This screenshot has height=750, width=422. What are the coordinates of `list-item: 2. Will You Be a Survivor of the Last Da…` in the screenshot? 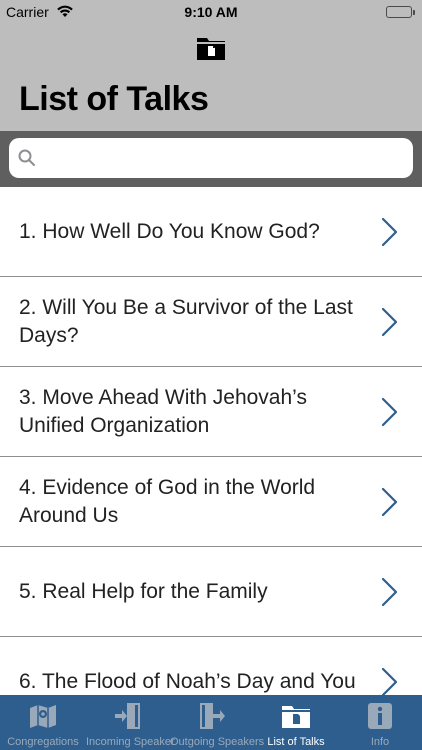 It's located at (211, 322).